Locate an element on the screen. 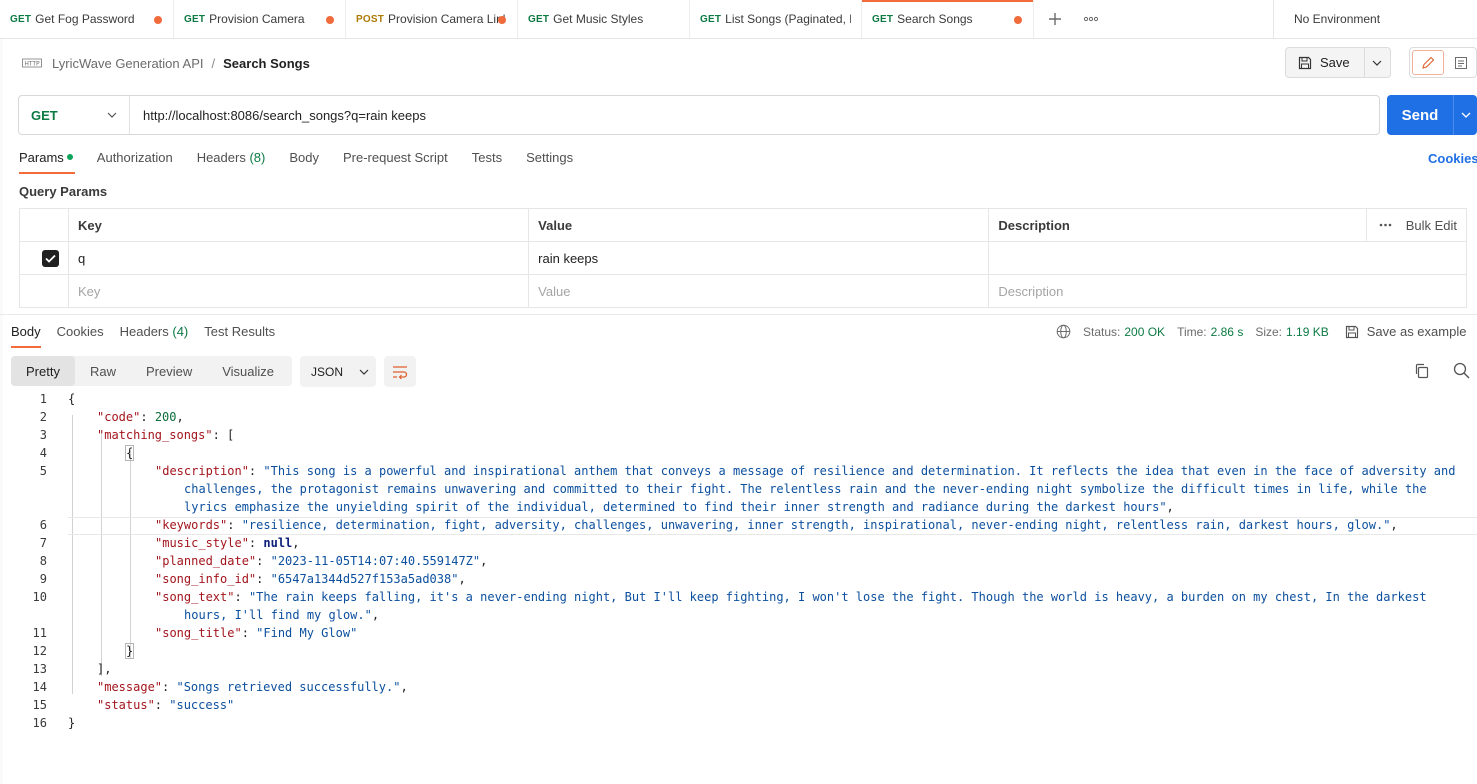  breadcrumb-collection: LyricWave Generation API is located at coordinates (128, 63).